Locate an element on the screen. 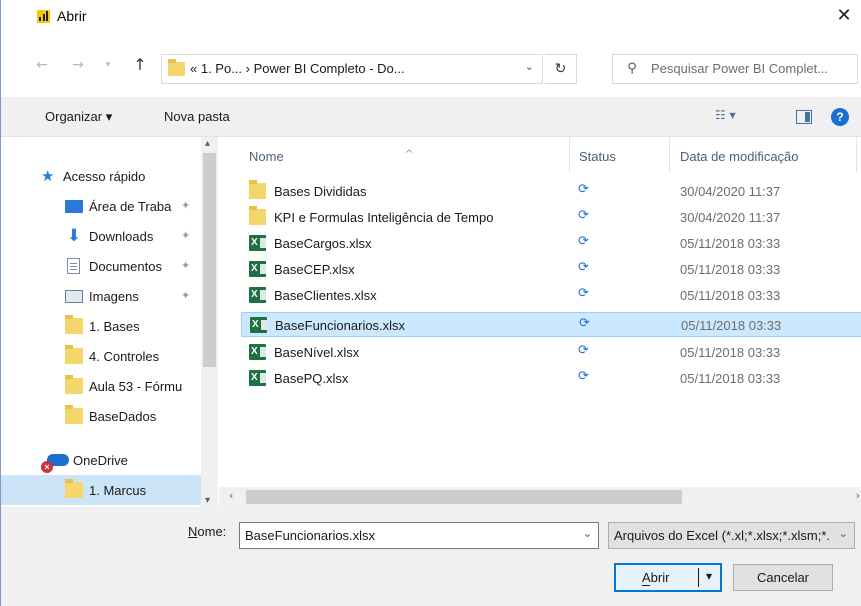 This screenshot has width=861, height=606. nav-item-folder: Aula 53 - Fórmu is located at coordinates (101, 386).